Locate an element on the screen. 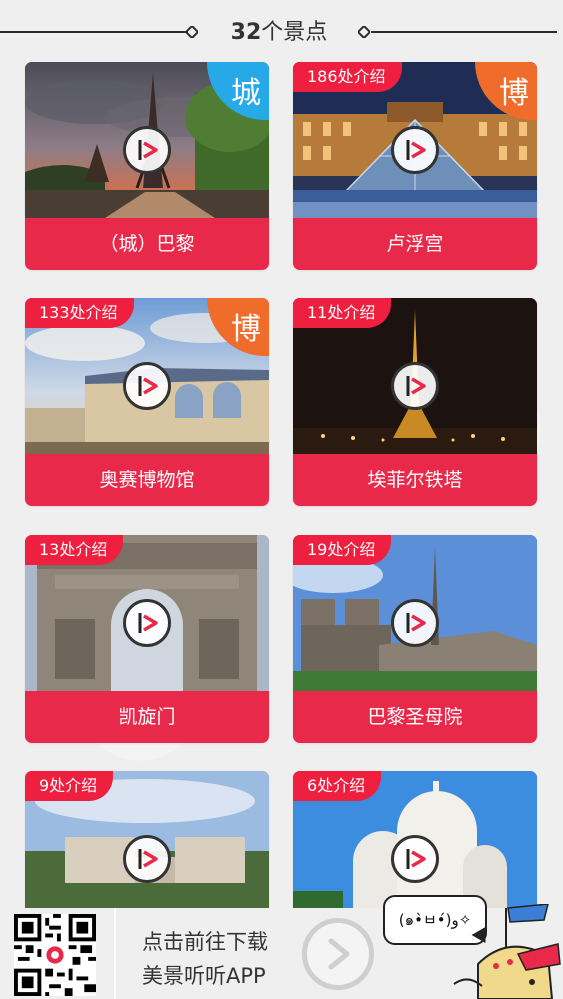 The width and height of the screenshot is (563, 999). spot-name: 奥赛博物馆 is located at coordinates (147, 480).